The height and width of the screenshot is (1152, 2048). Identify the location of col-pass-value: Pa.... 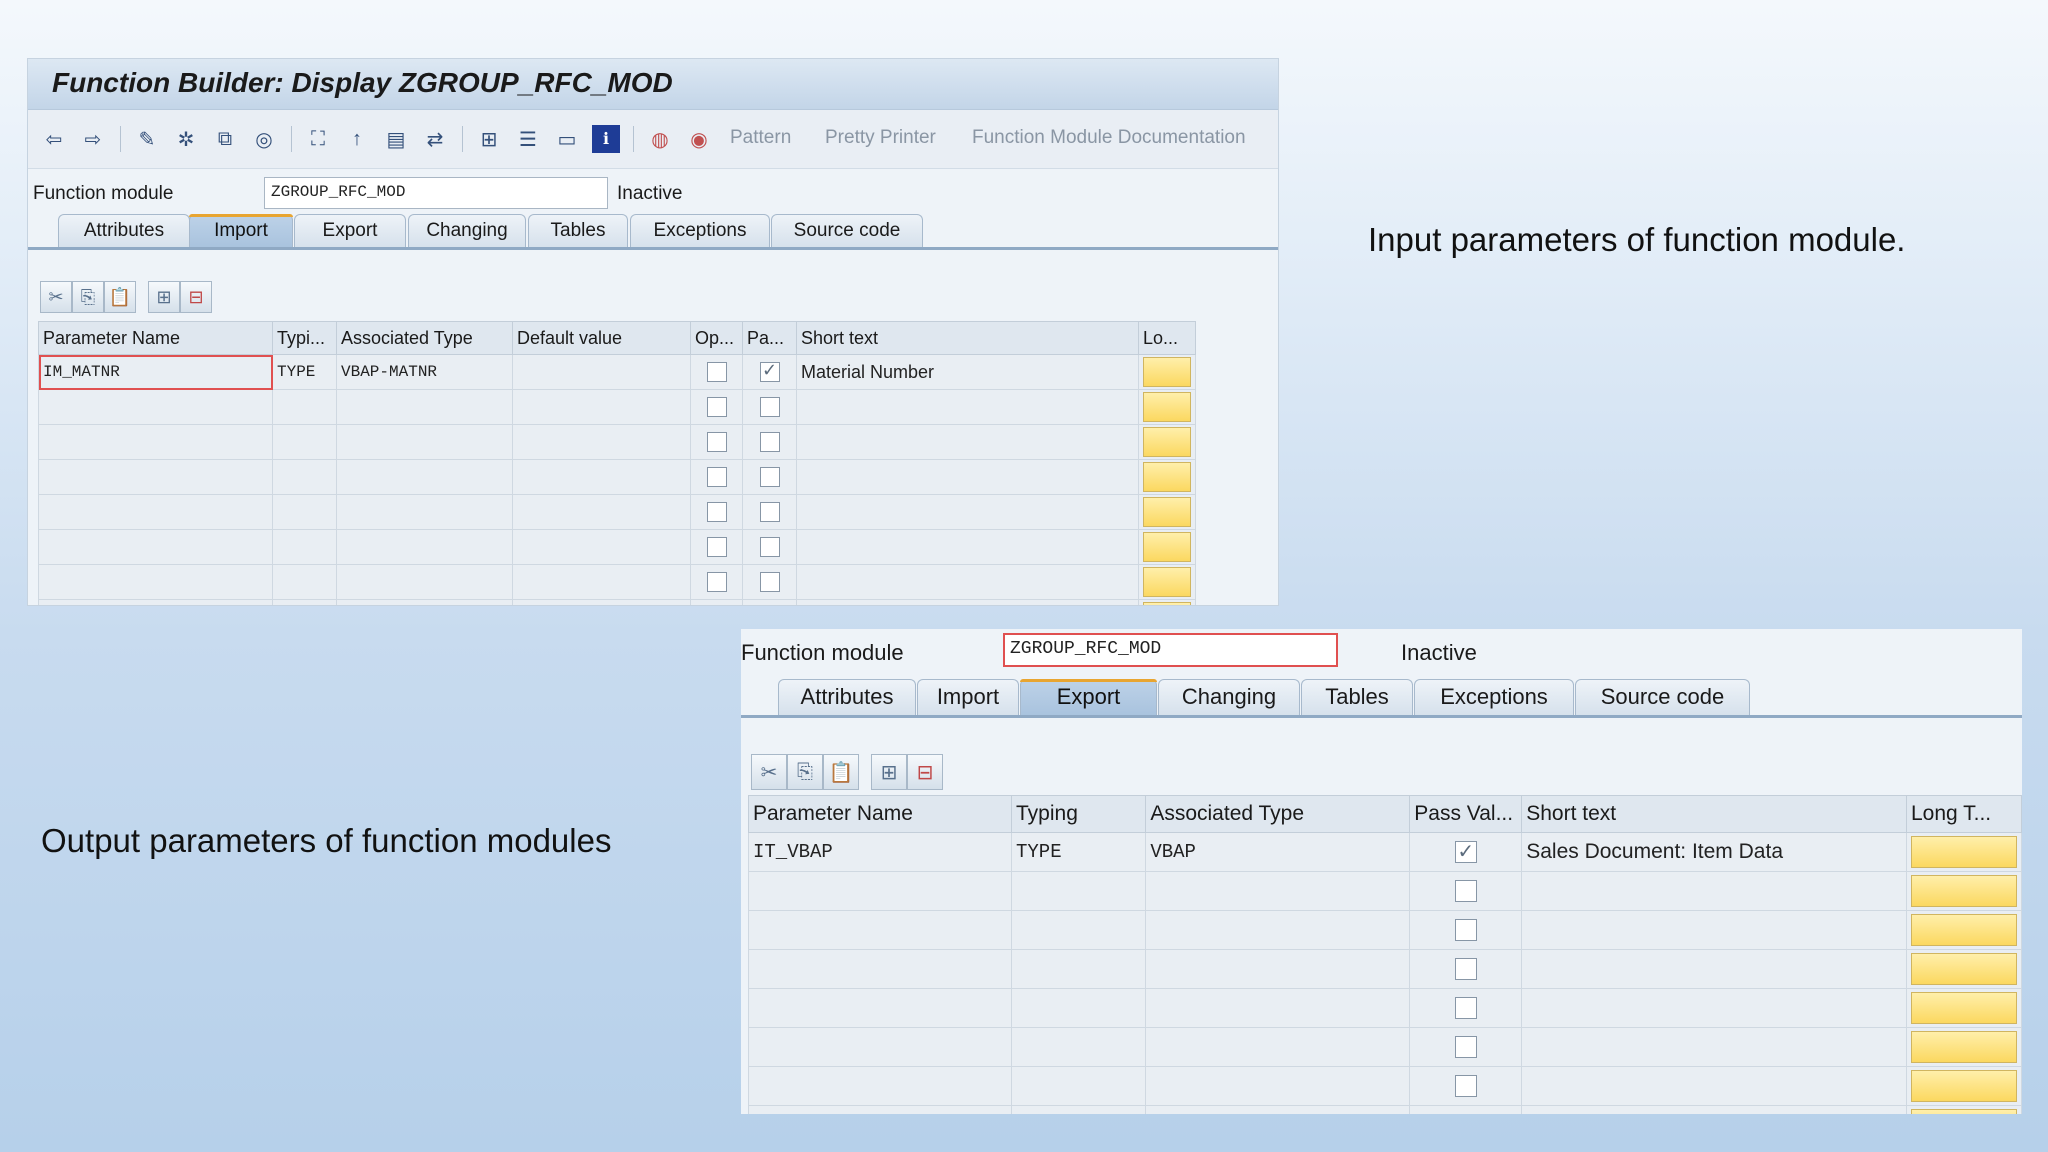
(769, 338).